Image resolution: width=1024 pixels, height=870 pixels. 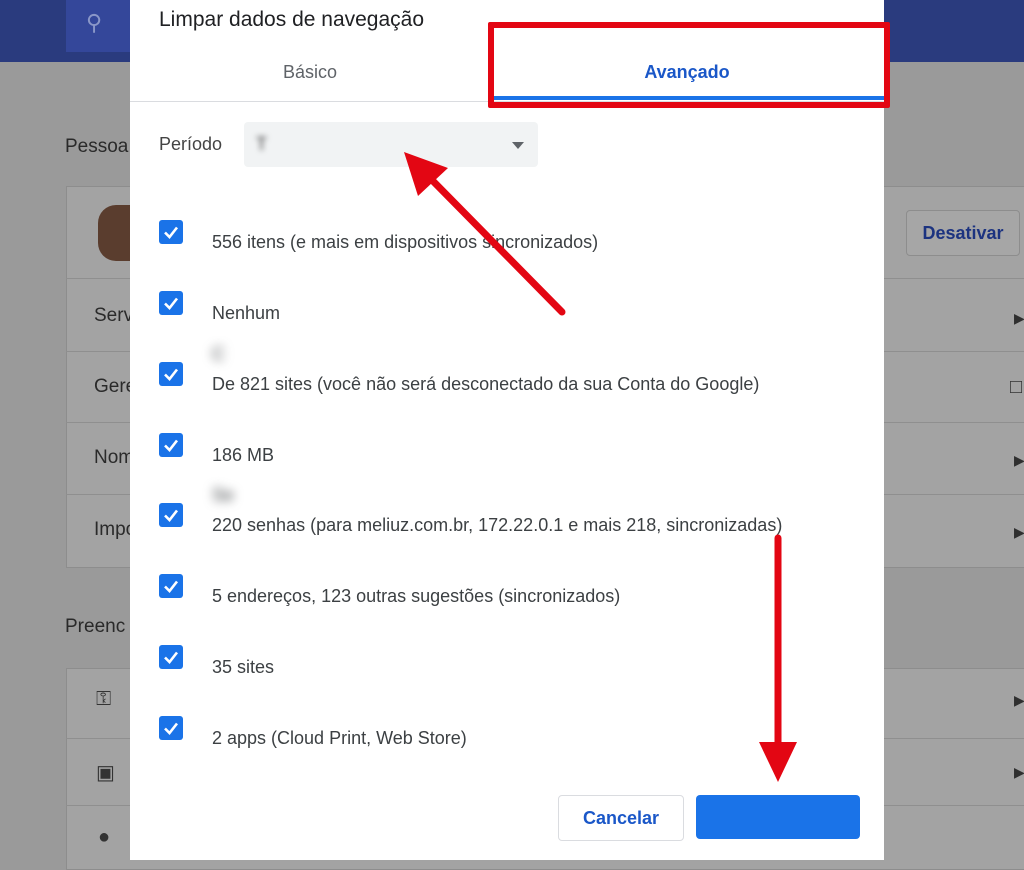 What do you see at coordinates (778, 658) in the screenshot?
I see `annotation-arrow-clear-button` at bounding box center [778, 658].